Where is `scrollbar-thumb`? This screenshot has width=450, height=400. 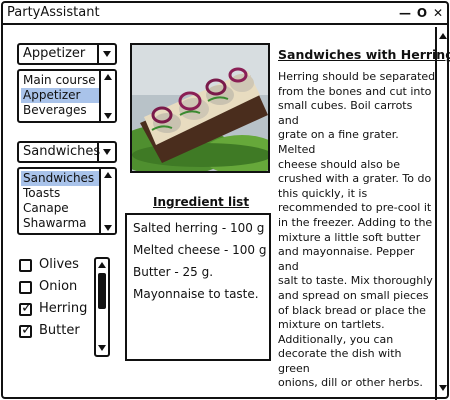 scrollbar-thumb is located at coordinates (102, 291).